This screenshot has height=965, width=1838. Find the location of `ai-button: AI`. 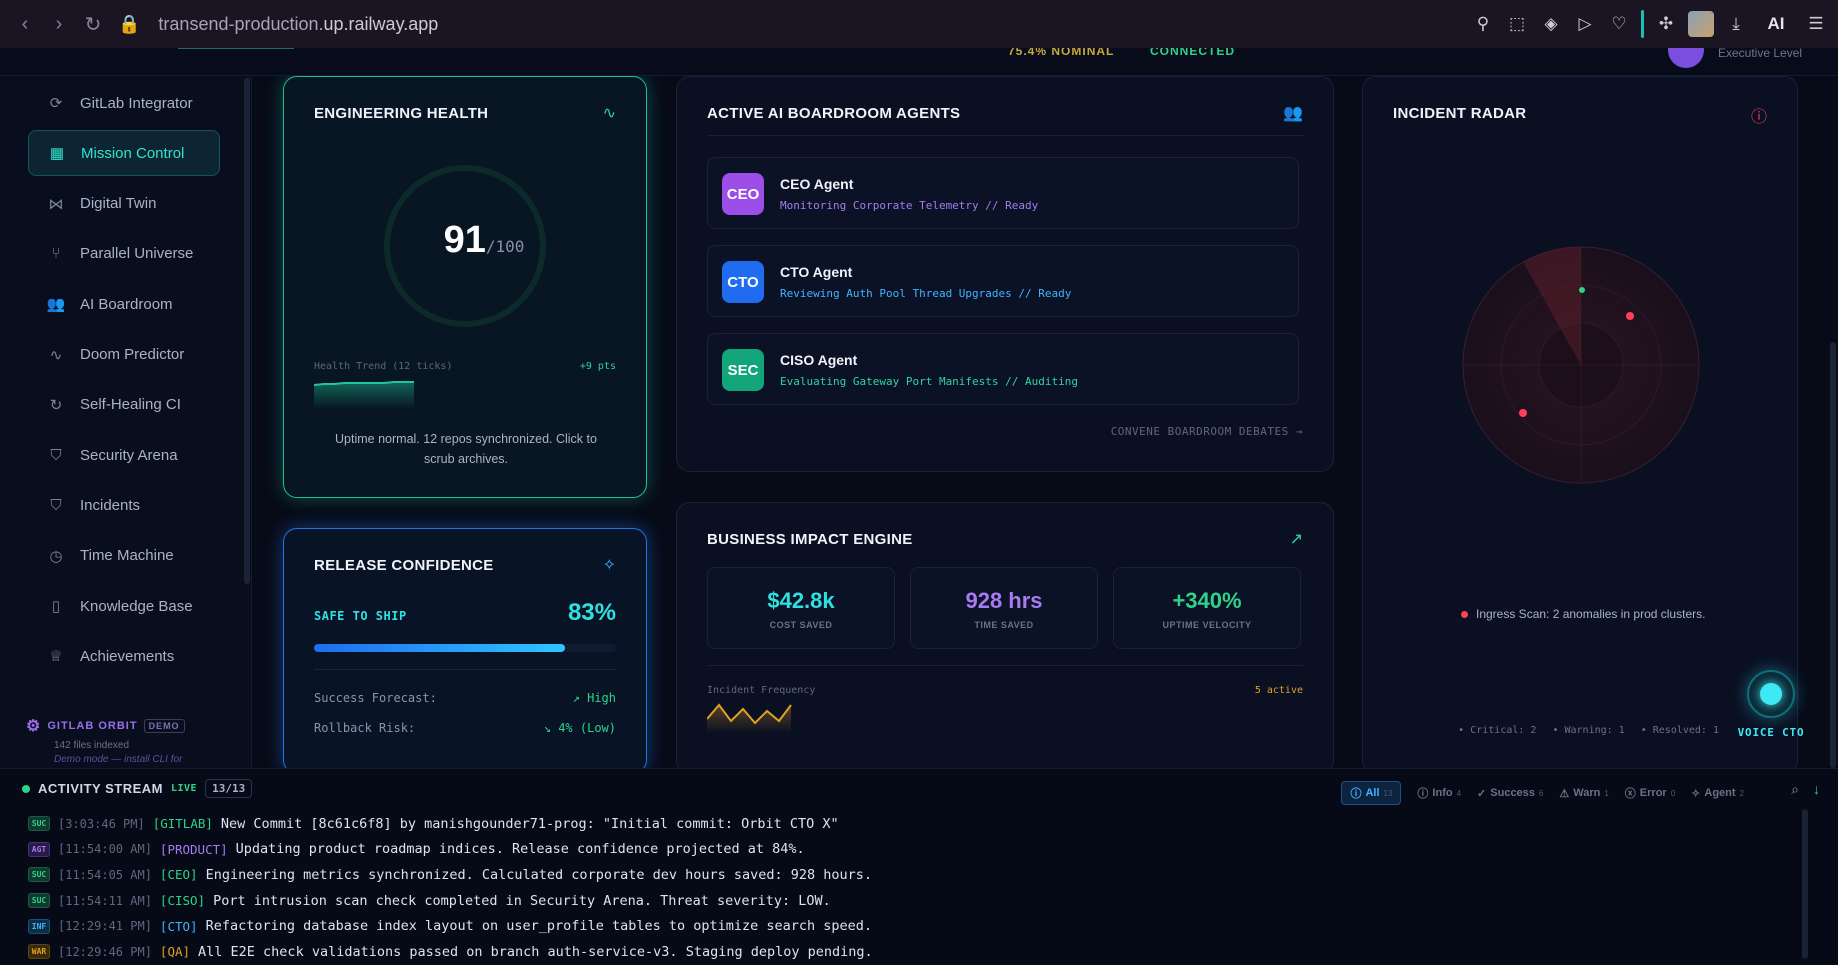

ai-button: AI is located at coordinates (1776, 24).